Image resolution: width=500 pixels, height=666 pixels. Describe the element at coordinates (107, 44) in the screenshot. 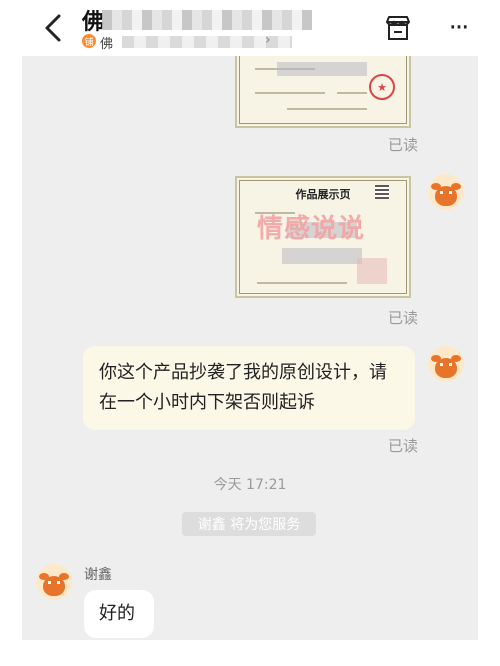

I see `shop-subtitle: 佛` at that location.